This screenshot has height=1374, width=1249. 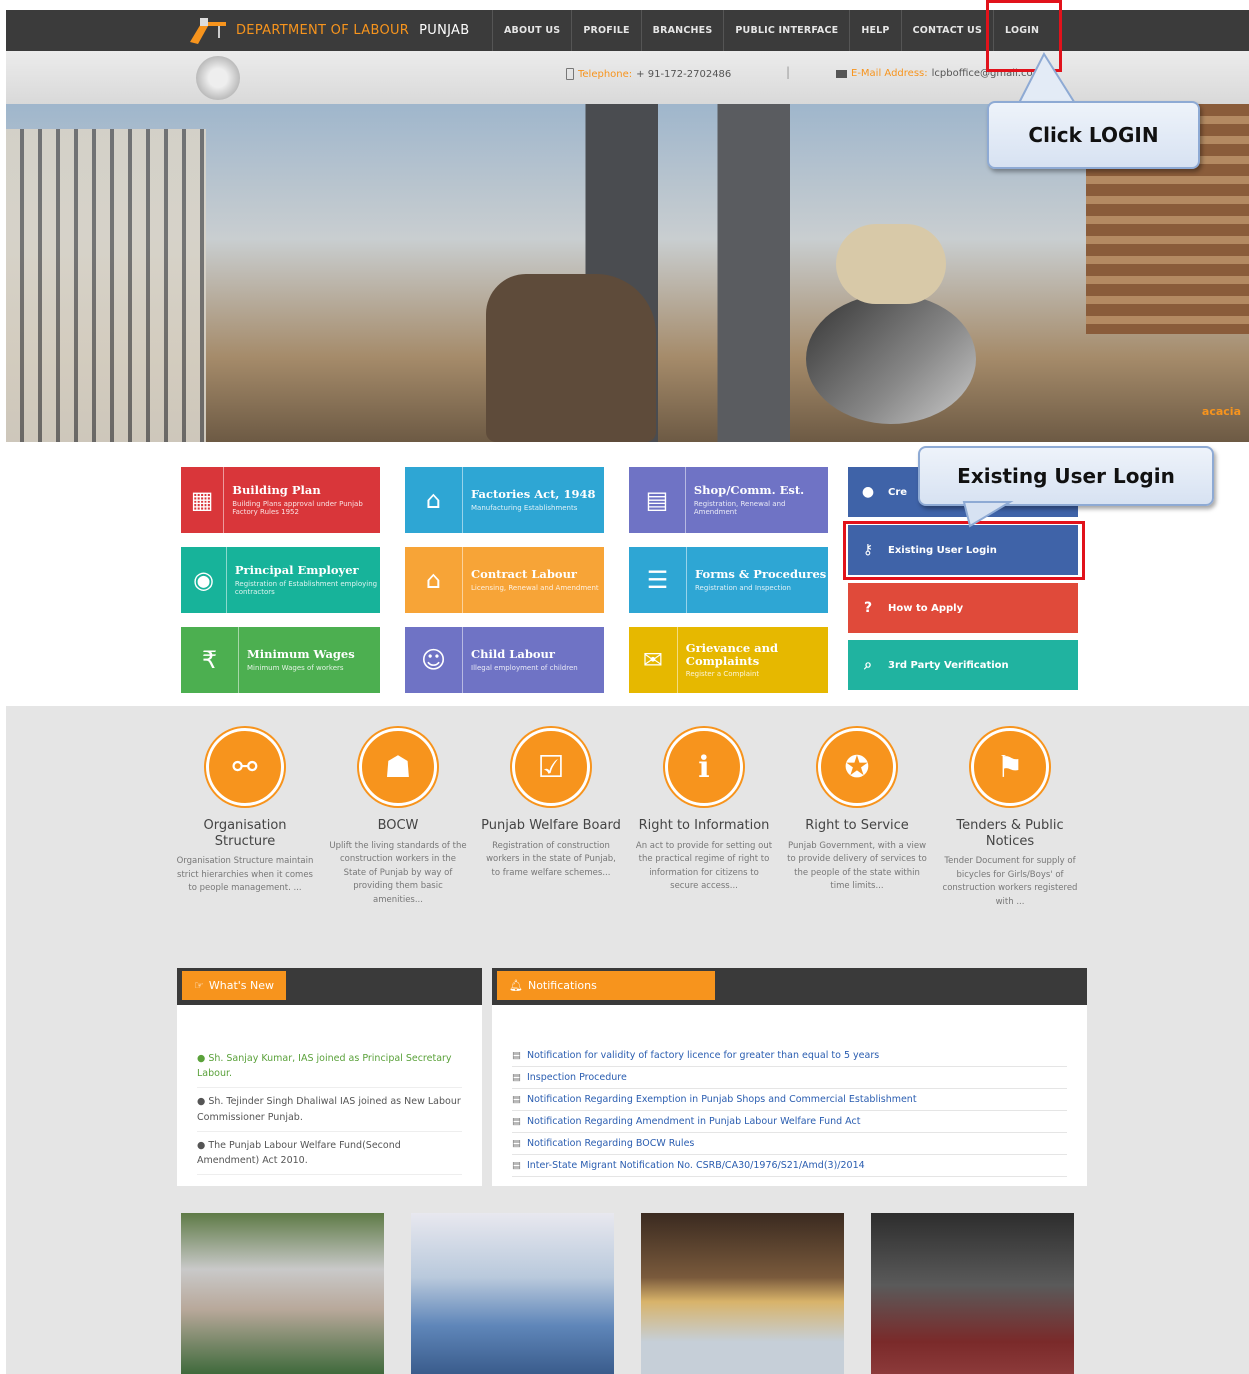 I want to click on whats-new-tab: ☞ What's New, so click(x=234, y=985).